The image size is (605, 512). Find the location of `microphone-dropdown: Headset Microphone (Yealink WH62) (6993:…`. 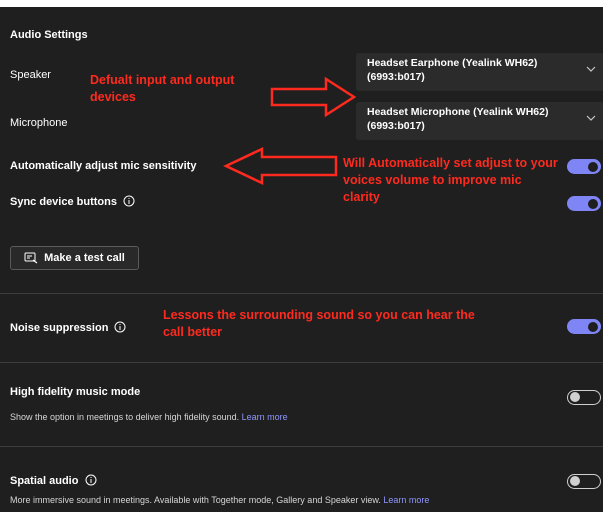

microphone-dropdown: Headset Microphone (Yealink WH62) (6993:… is located at coordinates (479, 121).